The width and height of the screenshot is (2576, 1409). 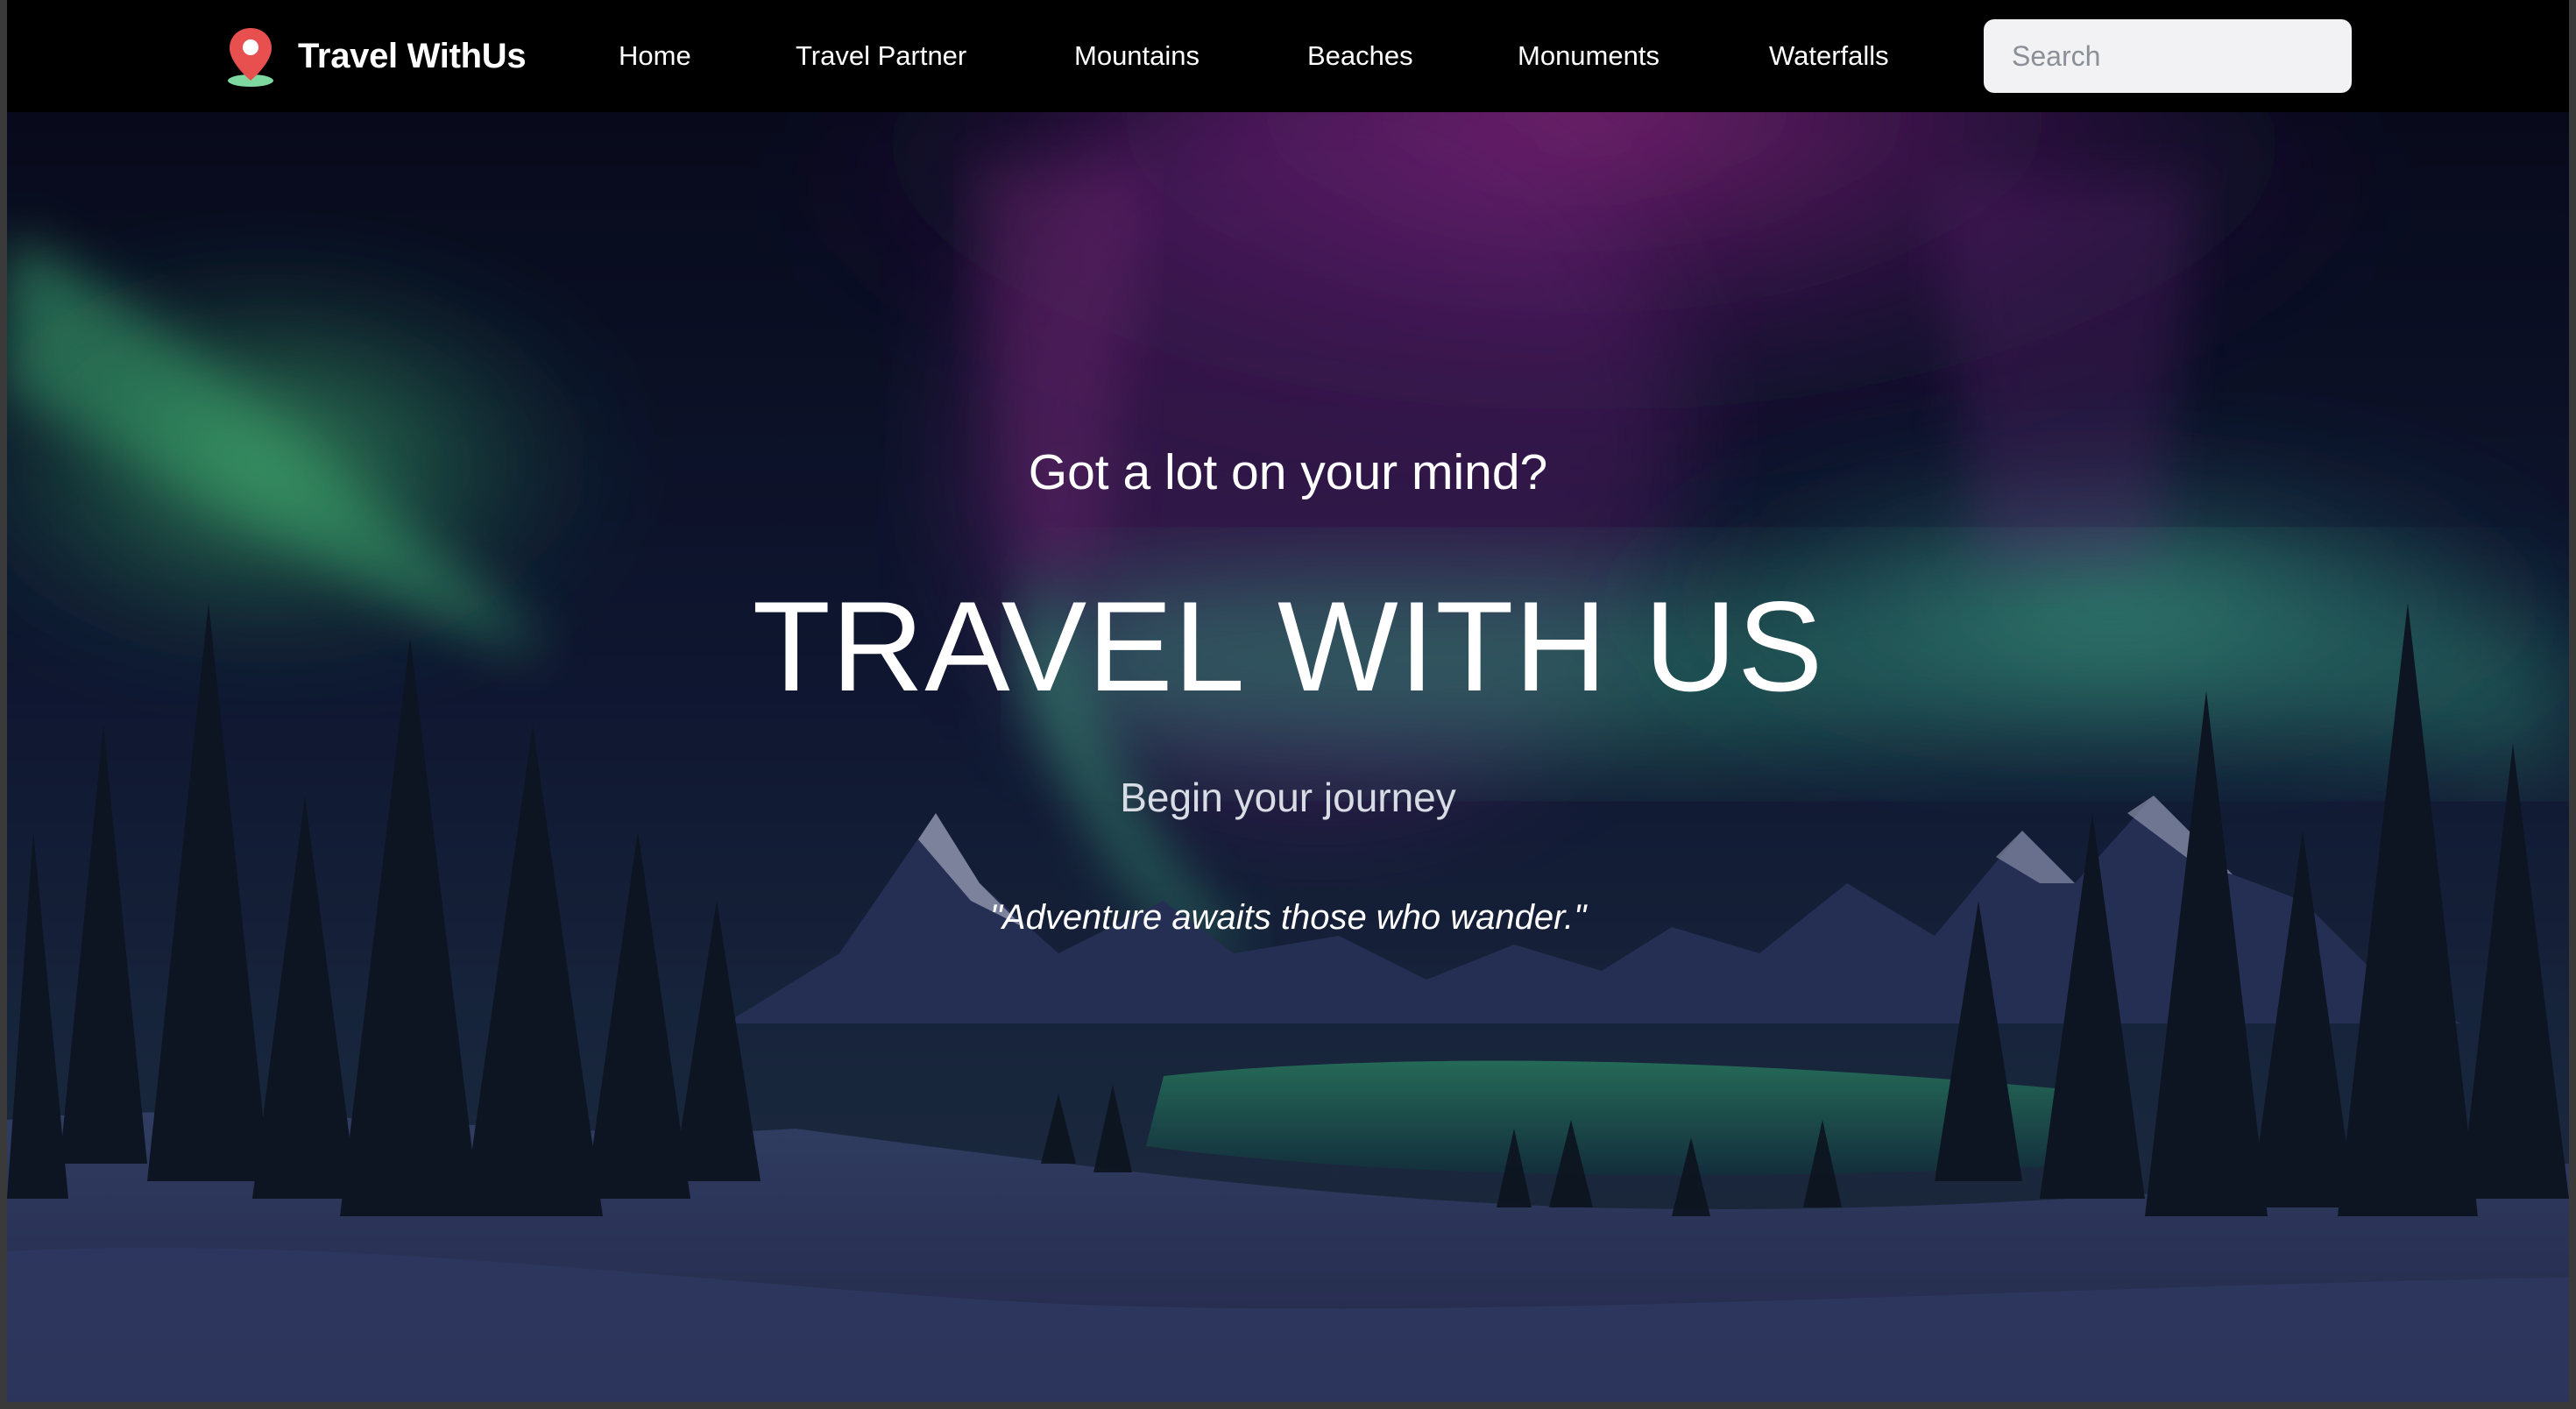 I want to click on search-input, so click(x=2168, y=56).